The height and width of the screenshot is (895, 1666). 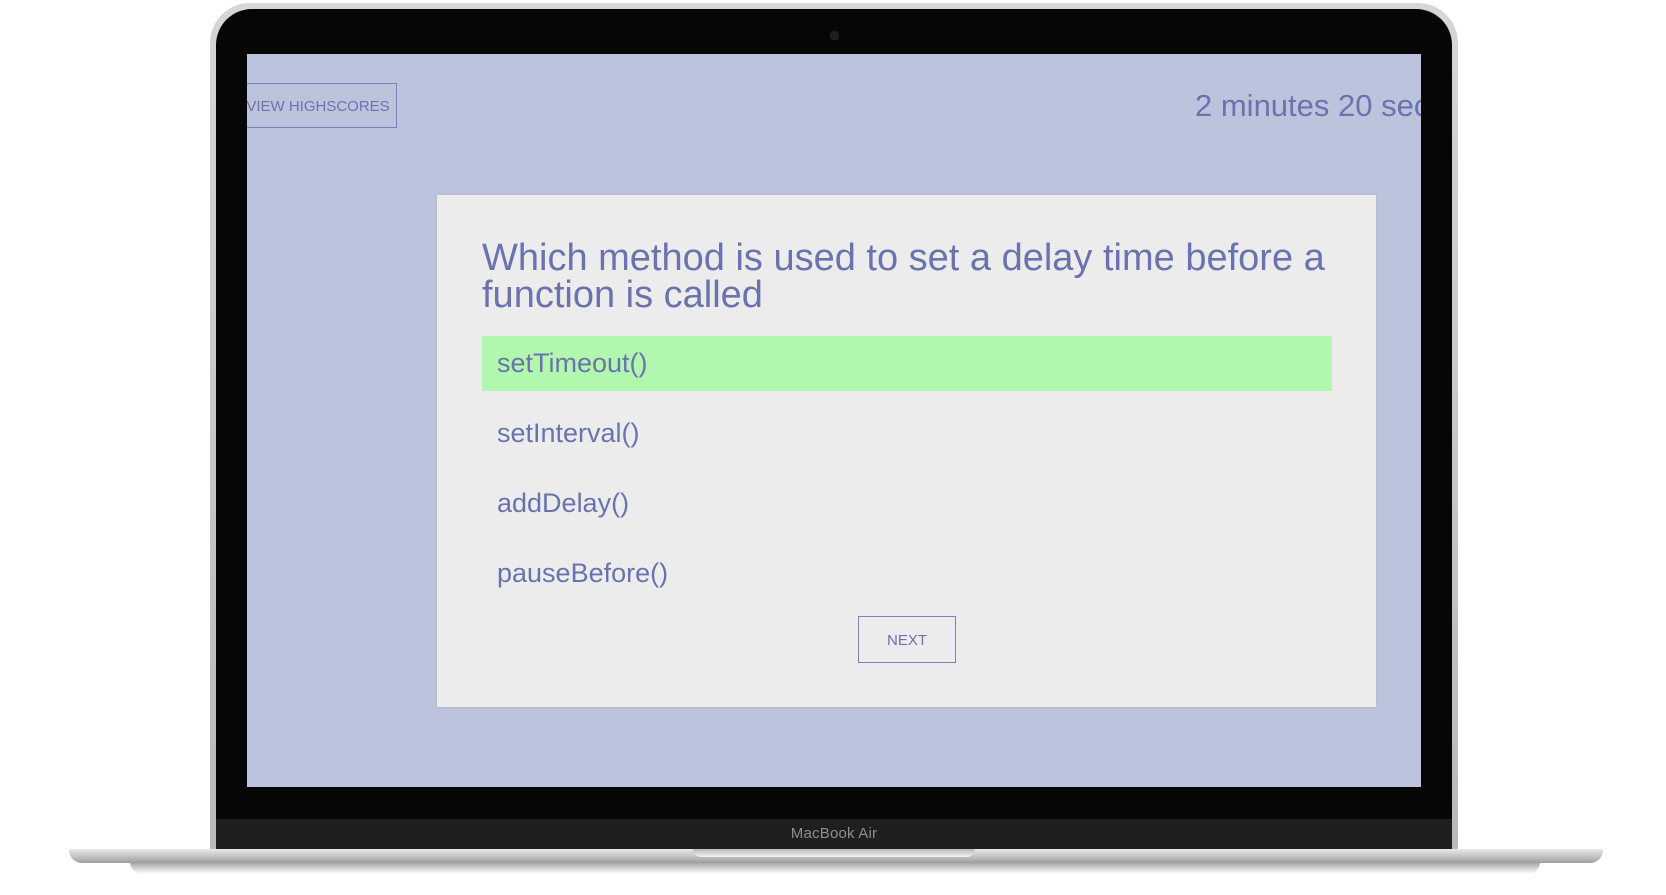 What do you see at coordinates (907, 639) in the screenshot?
I see `next-button: NEXT` at bounding box center [907, 639].